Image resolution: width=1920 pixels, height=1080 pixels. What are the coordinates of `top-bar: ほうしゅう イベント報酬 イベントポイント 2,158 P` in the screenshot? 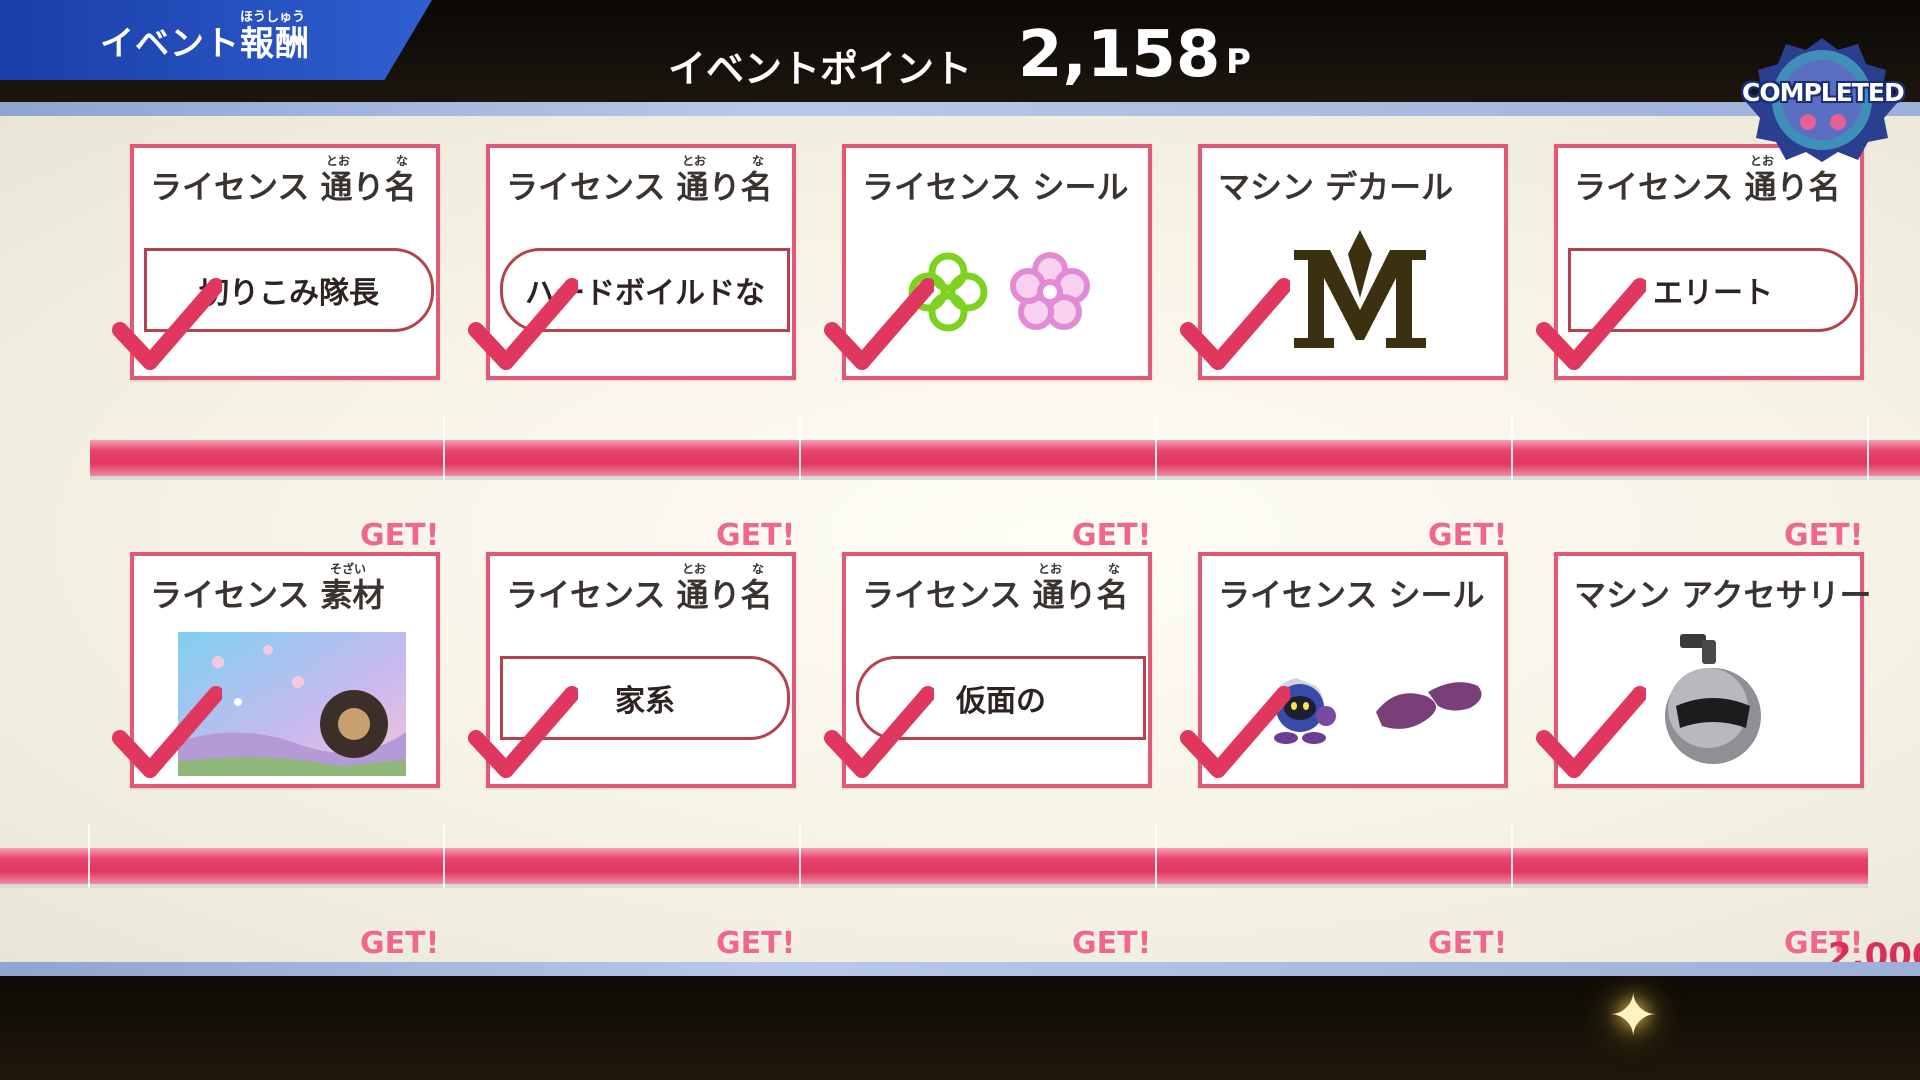 It's located at (960, 52).